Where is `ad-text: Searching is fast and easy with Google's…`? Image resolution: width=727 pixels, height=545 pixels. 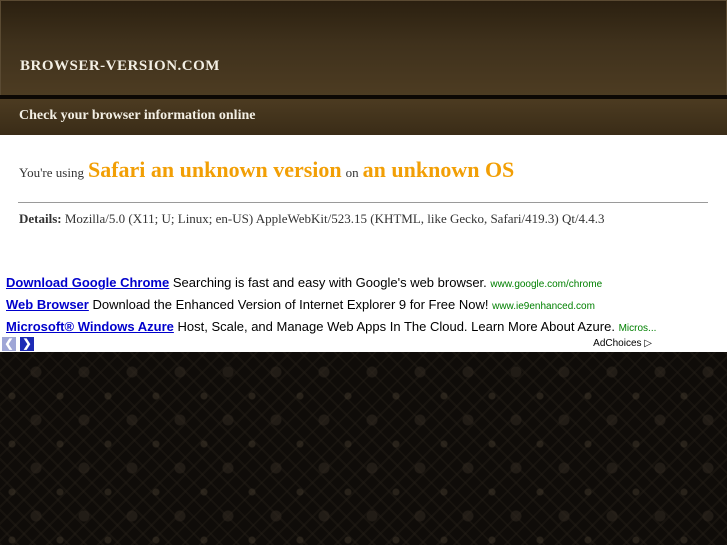 ad-text: Searching is fast and easy with Google's… is located at coordinates (329, 282).